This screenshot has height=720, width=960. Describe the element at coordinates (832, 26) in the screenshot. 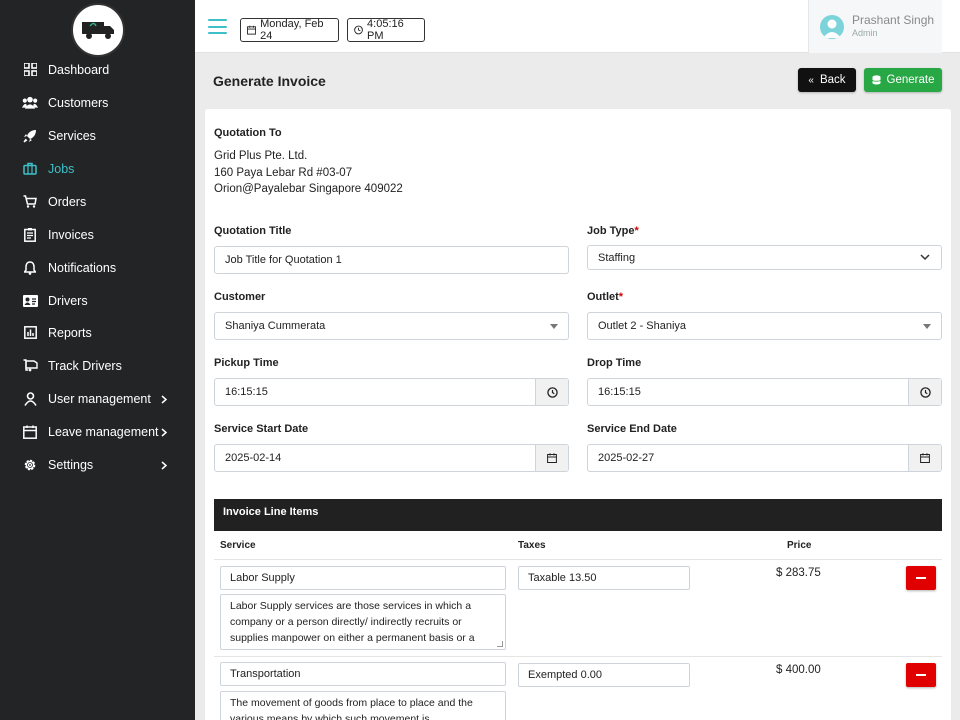

I see `avatar` at that location.